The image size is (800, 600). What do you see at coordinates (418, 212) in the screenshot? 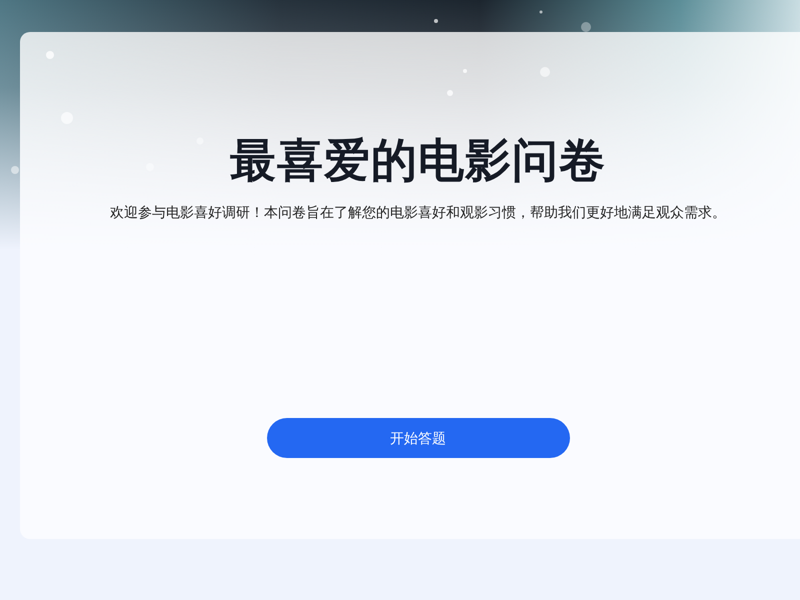
I see `survey-description: 欢迎参与电影喜好调研！本问卷旨在了解您的电影喜好和观影习惯，帮助我们更好地满足观众需求。` at bounding box center [418, 212].